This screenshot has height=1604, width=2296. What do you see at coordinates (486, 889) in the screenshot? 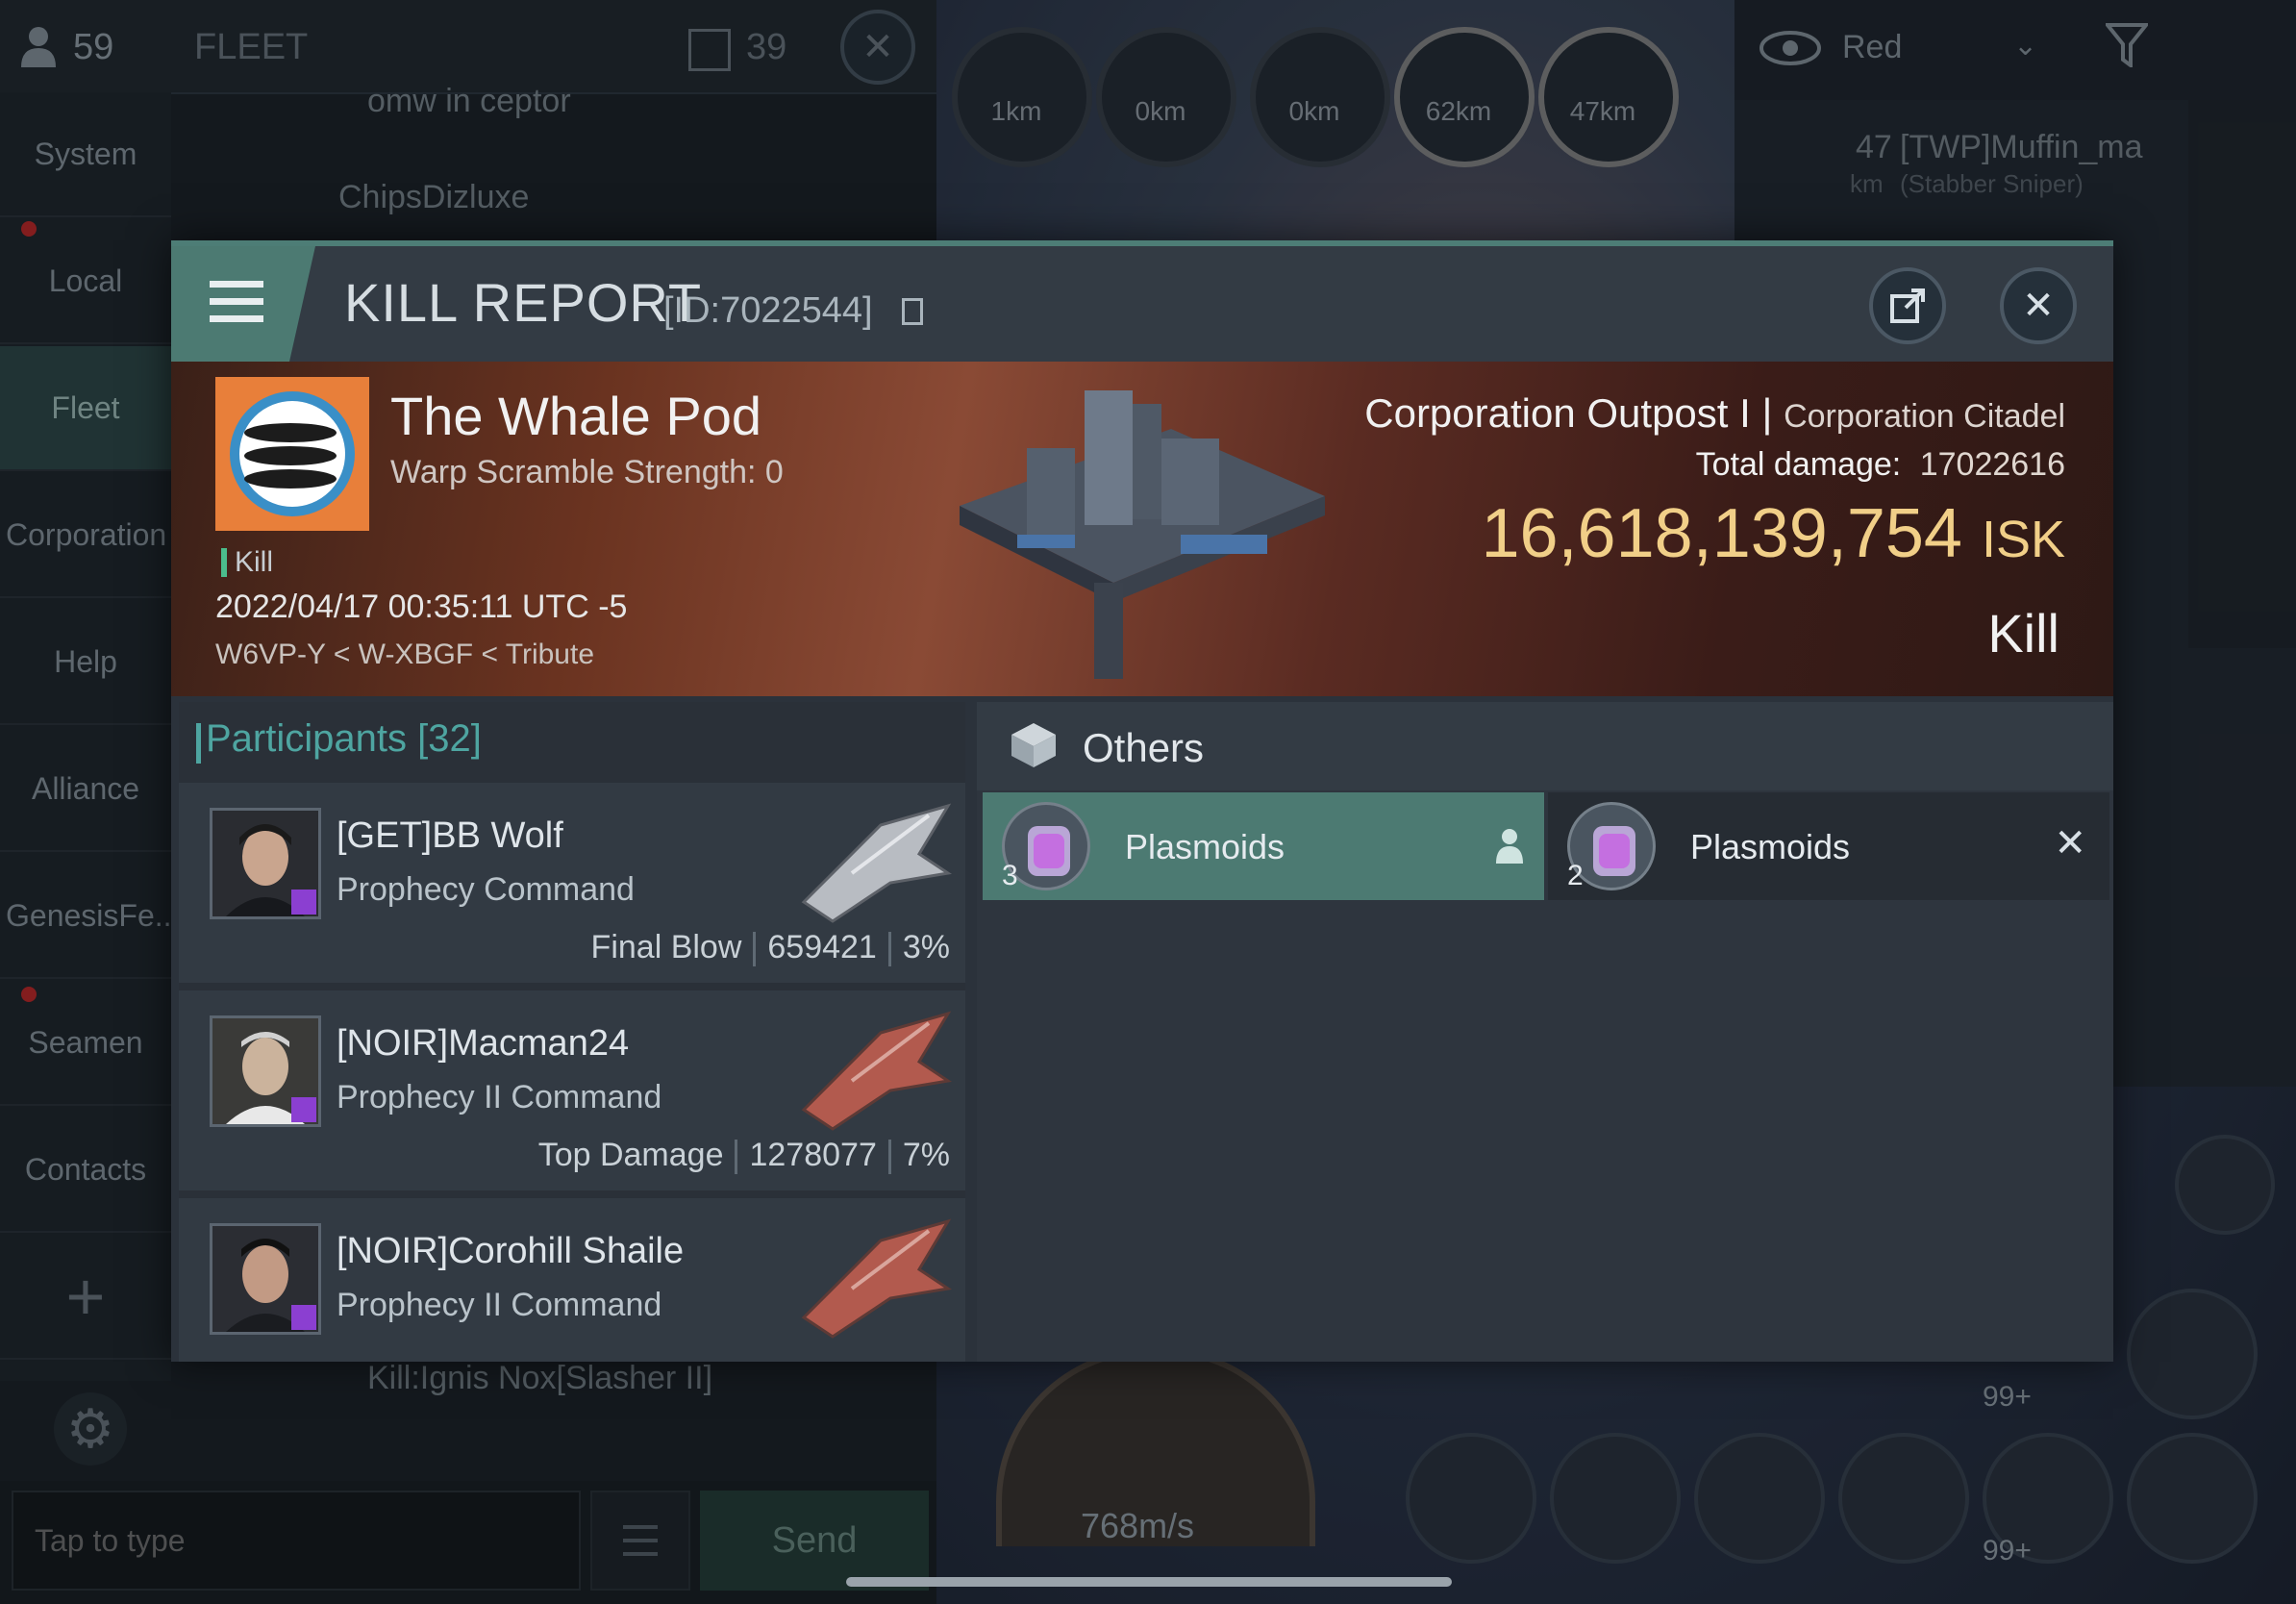
I see `participant-ship: Prophecy Command` at bounding box center [486, 889].